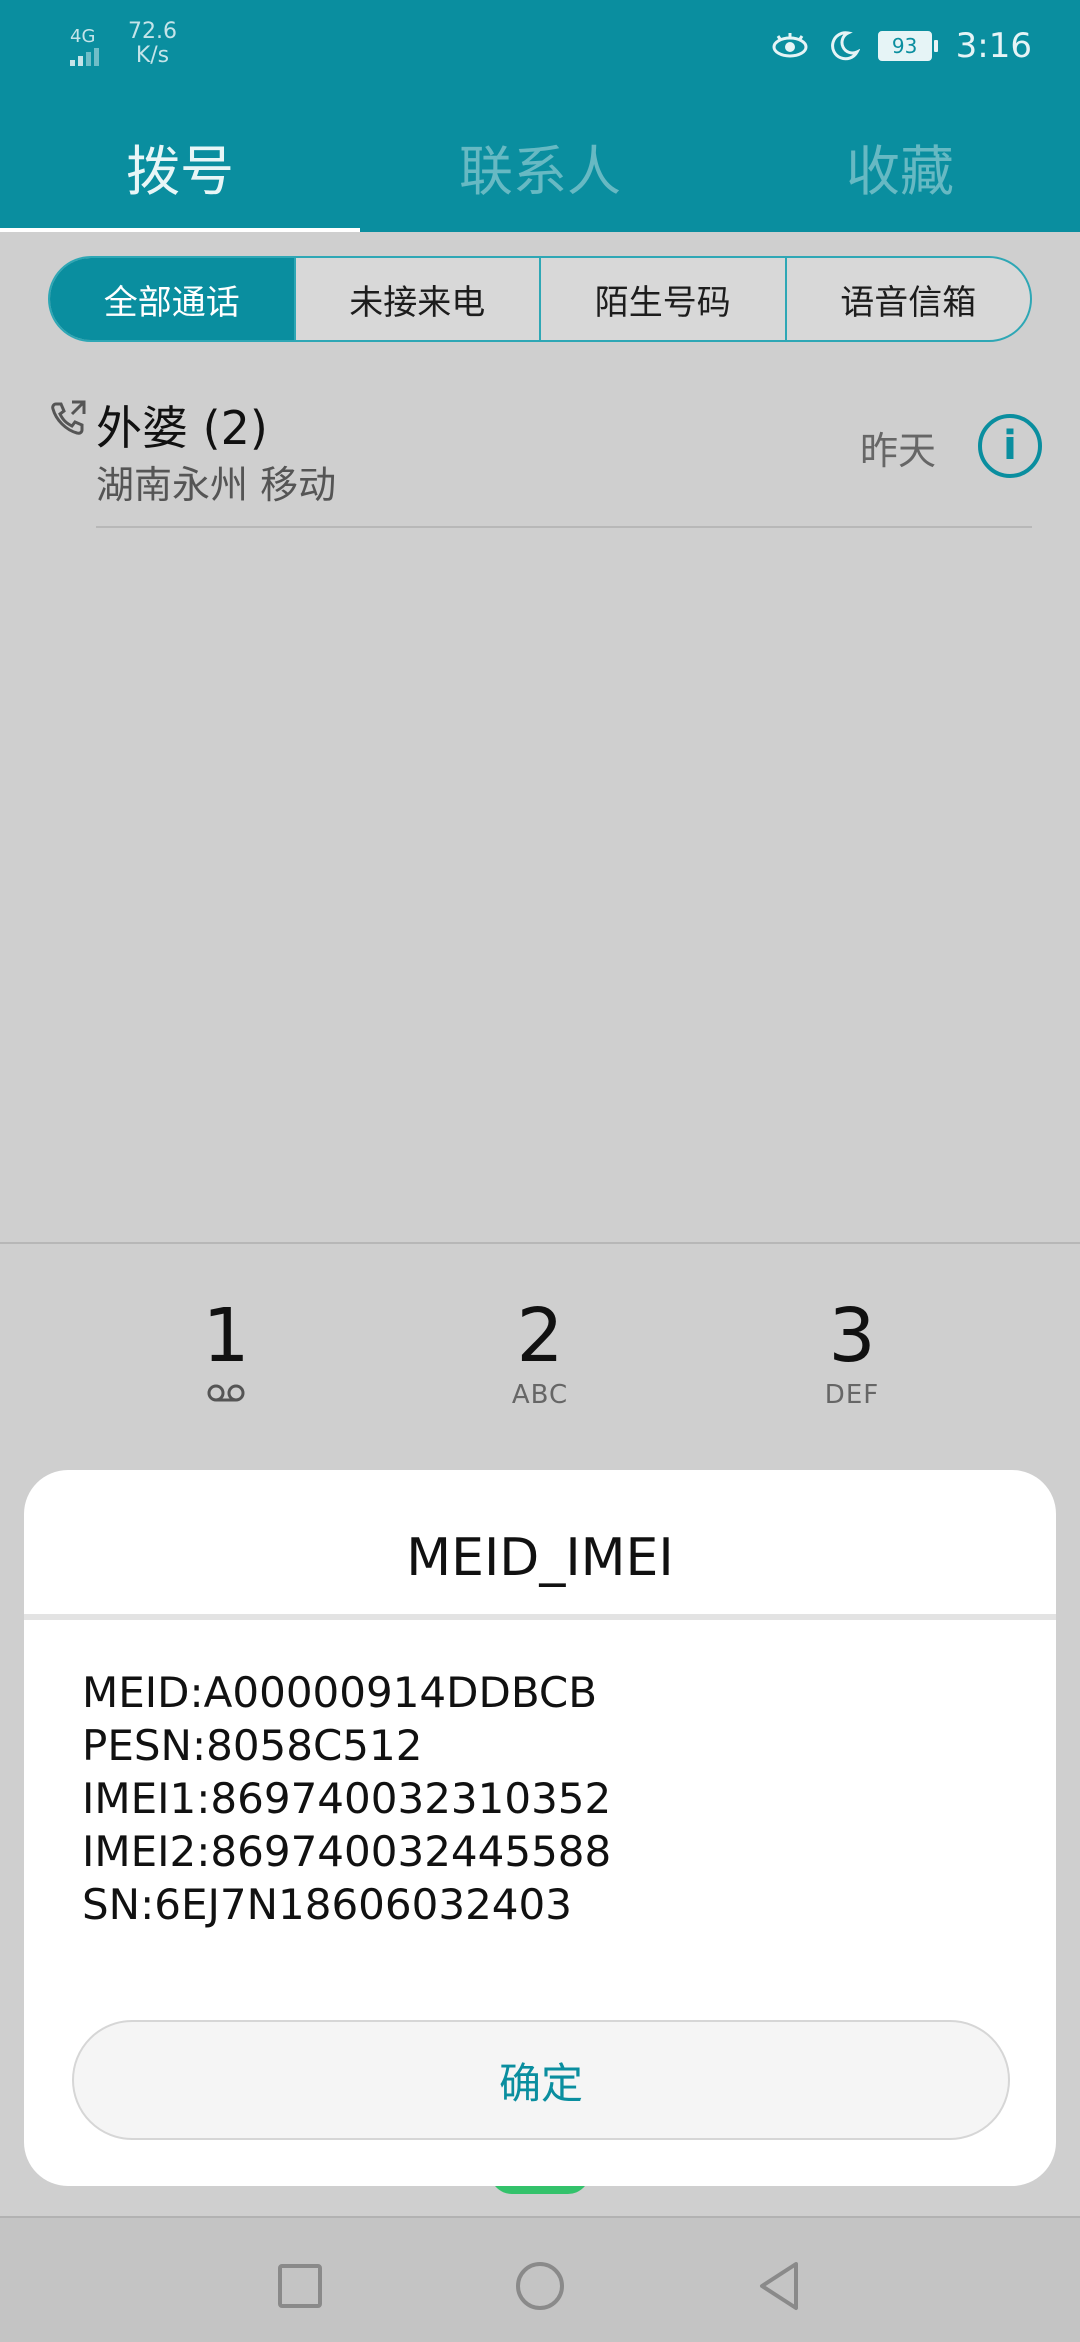  Describe the element at coordinates (540, 1558) in the screenshot. I see `dialog-title: MEID_IMEI` at that location.